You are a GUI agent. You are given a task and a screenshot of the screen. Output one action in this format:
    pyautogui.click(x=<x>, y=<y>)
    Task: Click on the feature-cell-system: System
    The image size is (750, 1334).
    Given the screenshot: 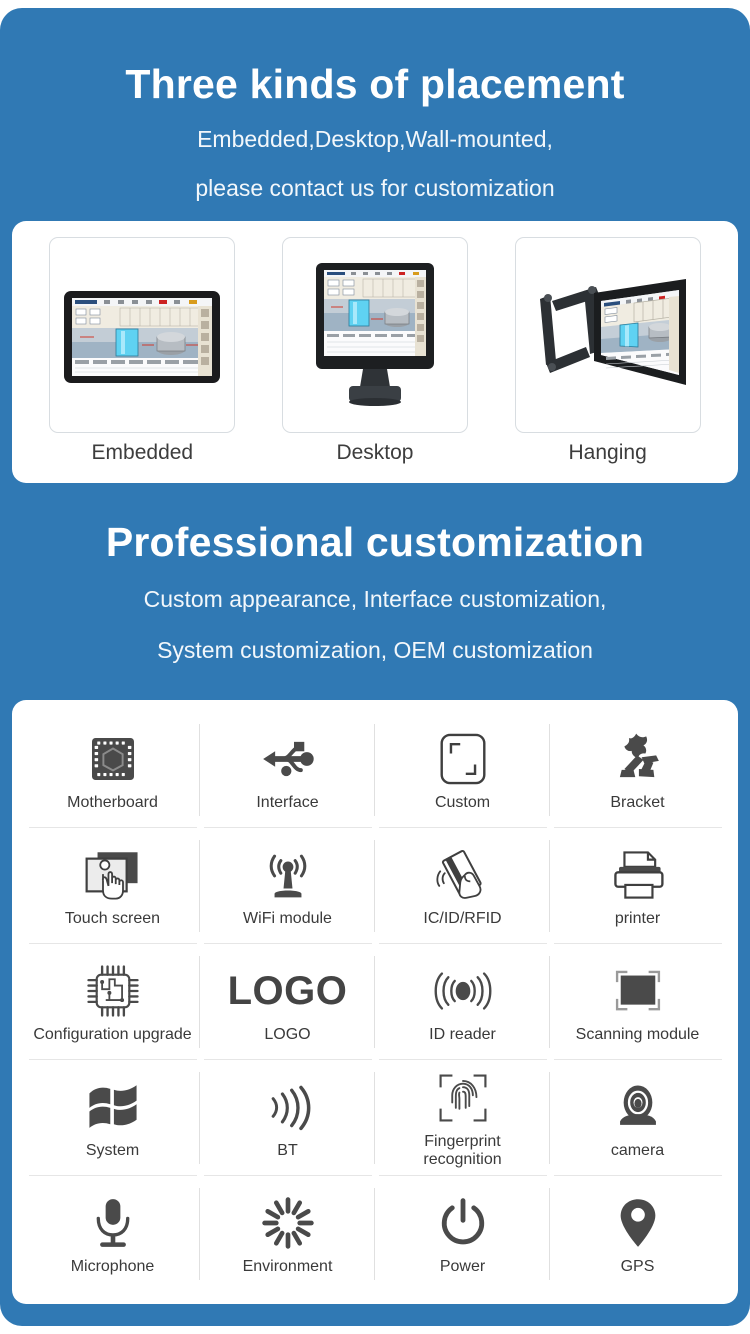 What is the action you would take?
    pyautogui.click(x=112, y=1118)
    